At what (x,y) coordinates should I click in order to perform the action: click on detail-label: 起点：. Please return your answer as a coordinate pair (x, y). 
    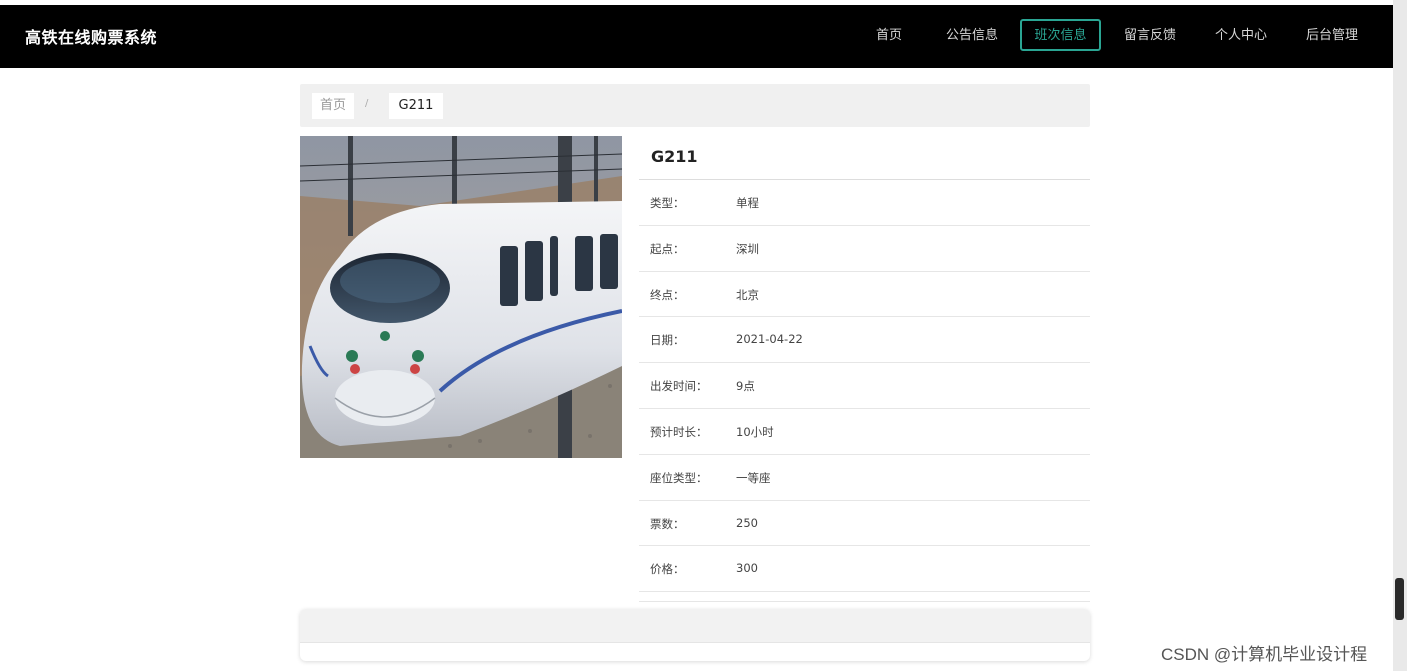
    Looking at the image, I should click on (667, 248).